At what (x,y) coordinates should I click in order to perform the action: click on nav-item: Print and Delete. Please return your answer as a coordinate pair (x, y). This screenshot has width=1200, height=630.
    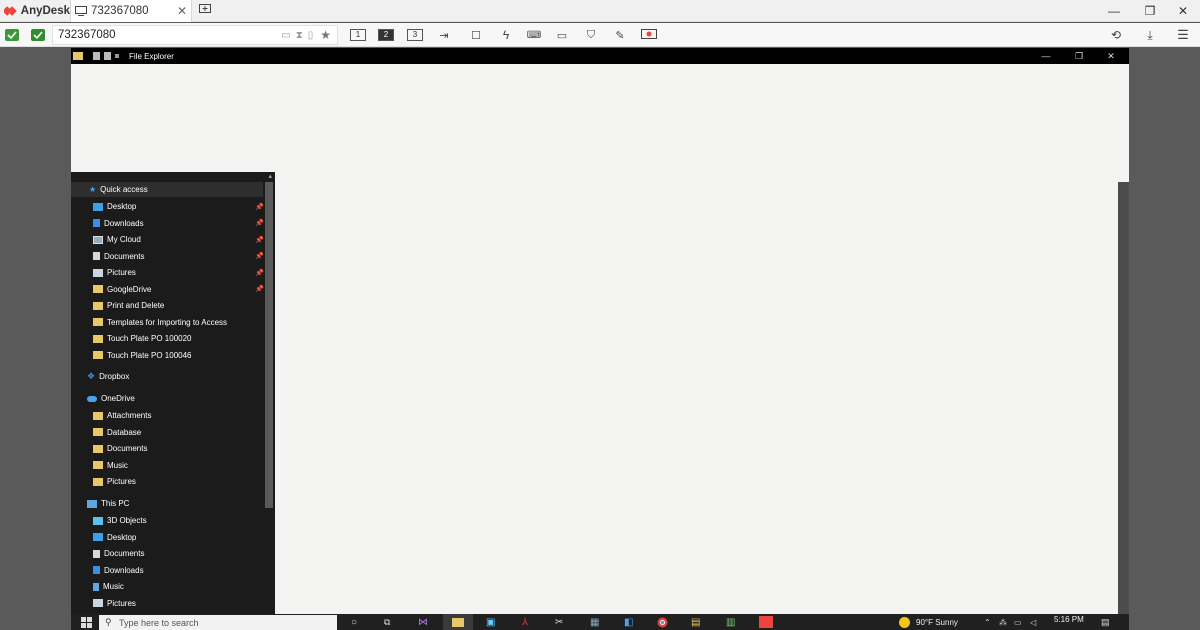
    Looking at the image, I should click on (178, 305).